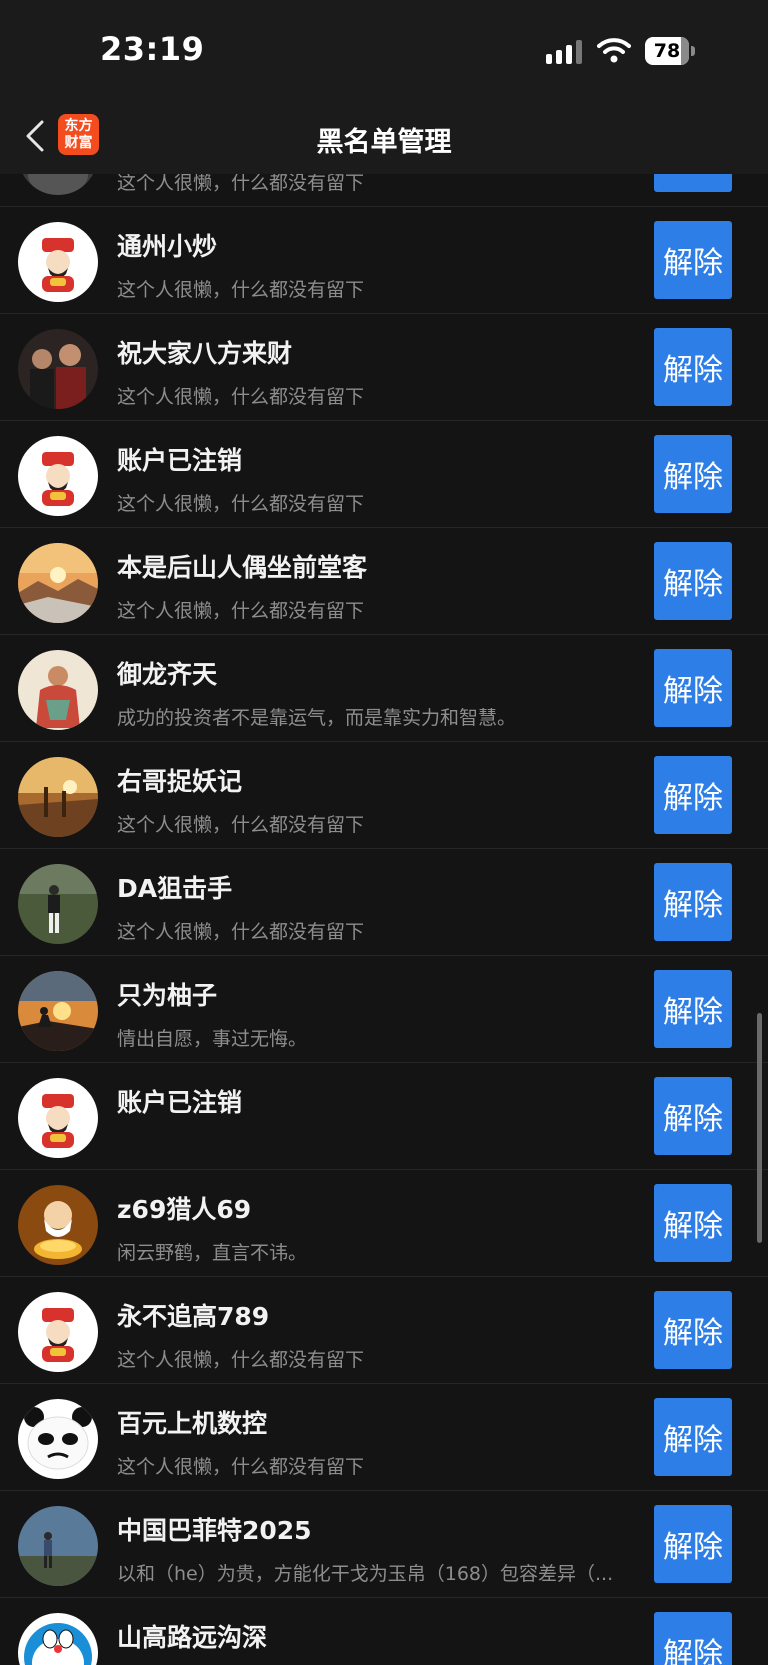 This screenshot has height=1665, width=768. Describe the element at coordinates (58, 1546) in the screenshot. I see `hiker-photo-avatar` at that location.